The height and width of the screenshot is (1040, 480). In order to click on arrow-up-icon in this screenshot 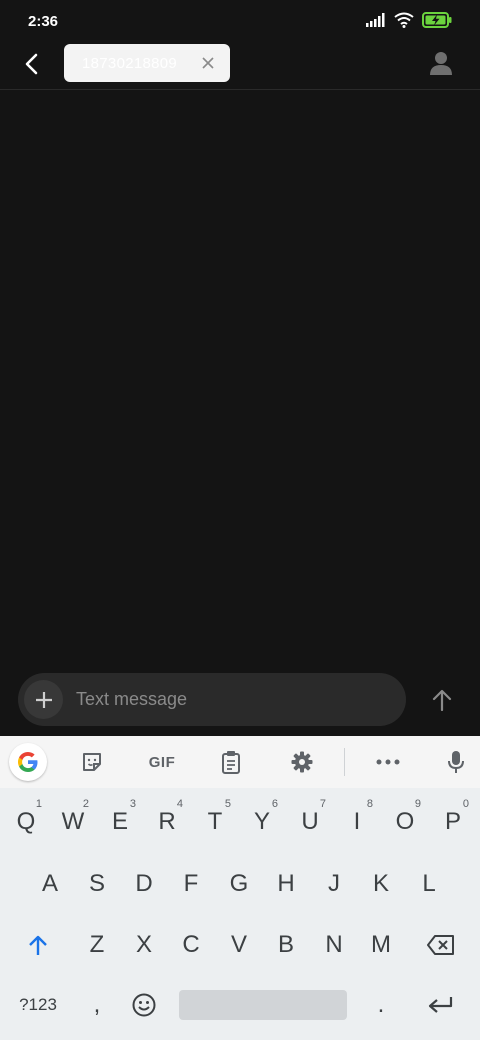, I will do `click(442, 700)`.